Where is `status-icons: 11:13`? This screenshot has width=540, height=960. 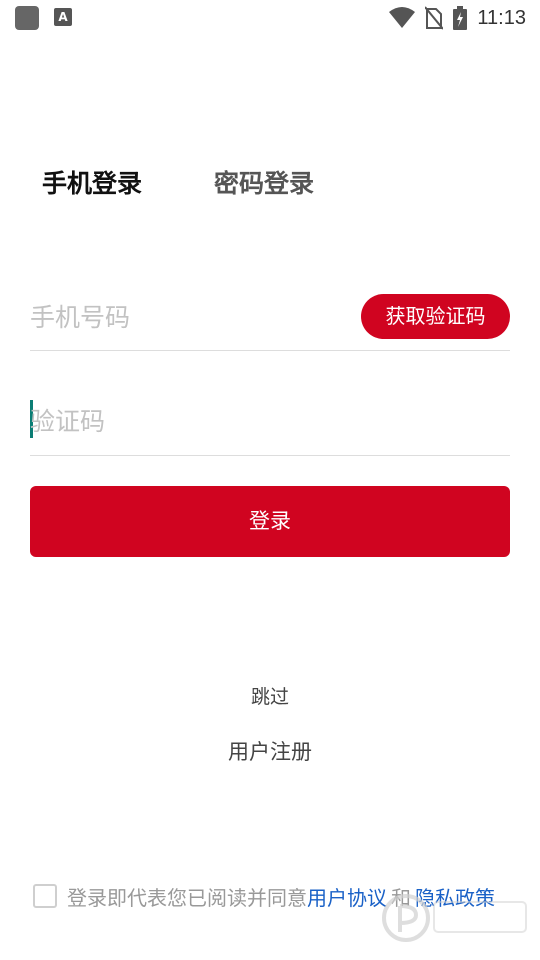 status-icons: 11:13 is located at coordinates (457, 18).